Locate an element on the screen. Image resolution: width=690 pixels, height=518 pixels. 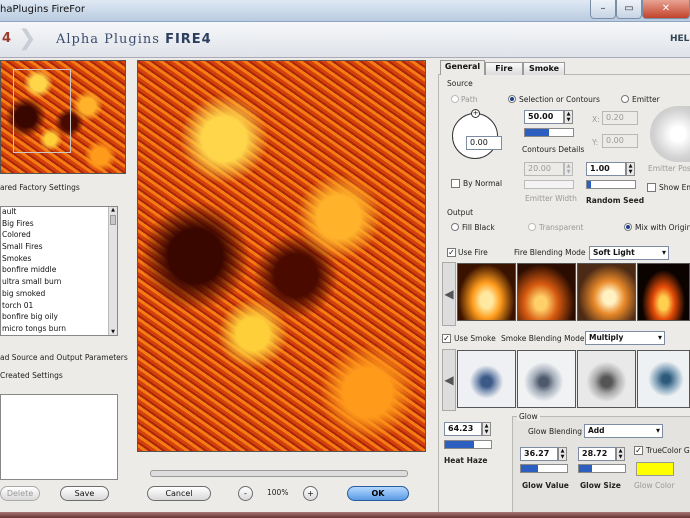
truecolor-glow-checkbox: ✓ is located at coordinates (638, 450).